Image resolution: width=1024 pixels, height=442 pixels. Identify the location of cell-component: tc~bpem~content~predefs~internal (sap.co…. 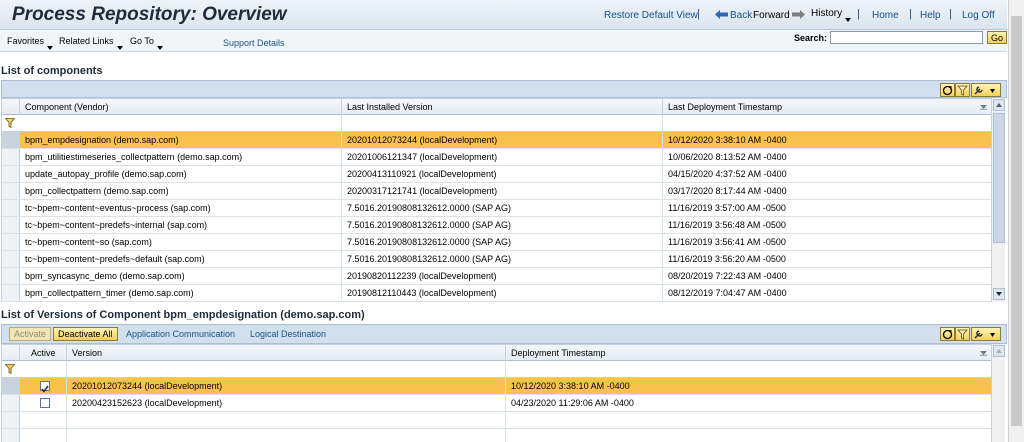
(181, 225).